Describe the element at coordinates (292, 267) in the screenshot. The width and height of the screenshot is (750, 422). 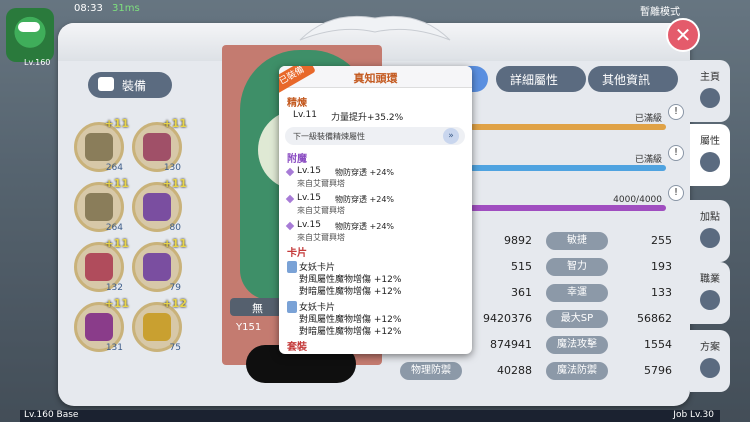
I see `card-icon` at that location.